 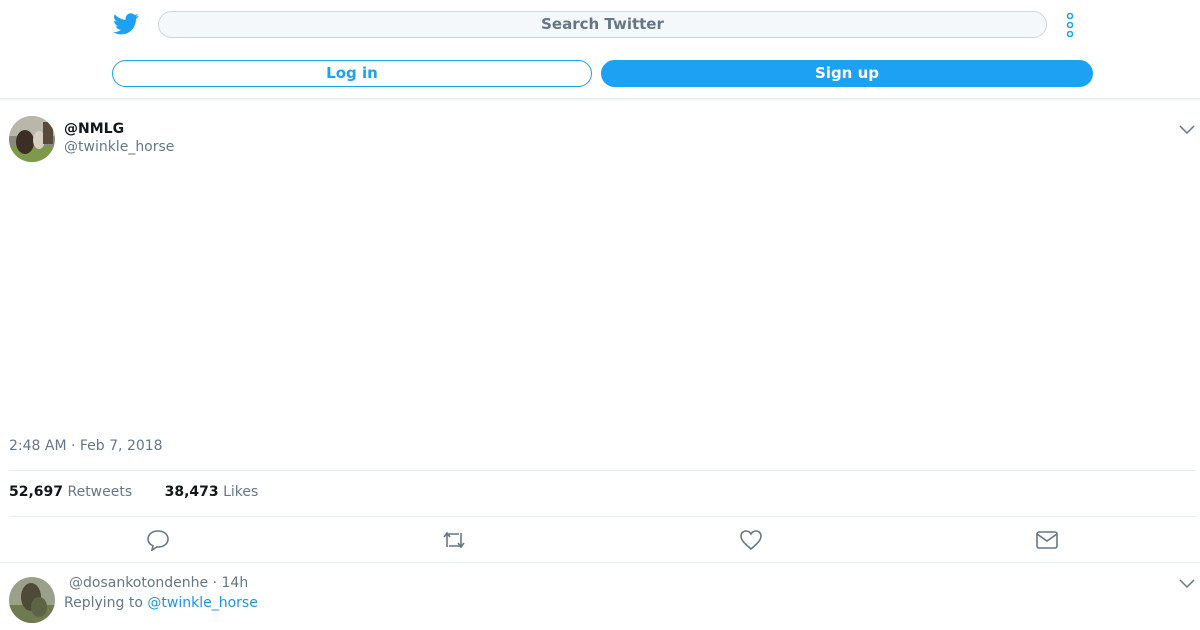 What do you see at coordinates (147, 492) in the screenshot?
I see `tweet-stats: 52,697 Retweets 38,473 Likes` at bounding box center [147, 492].